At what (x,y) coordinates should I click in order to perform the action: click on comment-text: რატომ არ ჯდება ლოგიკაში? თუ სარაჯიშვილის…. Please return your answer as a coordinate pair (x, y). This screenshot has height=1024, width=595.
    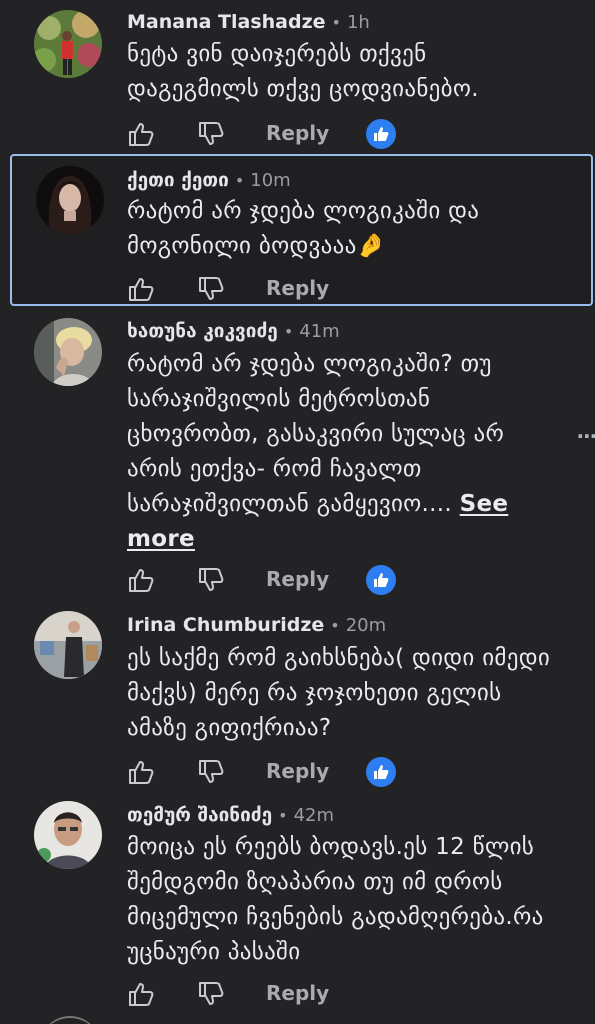
    Looking at the image, I should click on (339, 452).